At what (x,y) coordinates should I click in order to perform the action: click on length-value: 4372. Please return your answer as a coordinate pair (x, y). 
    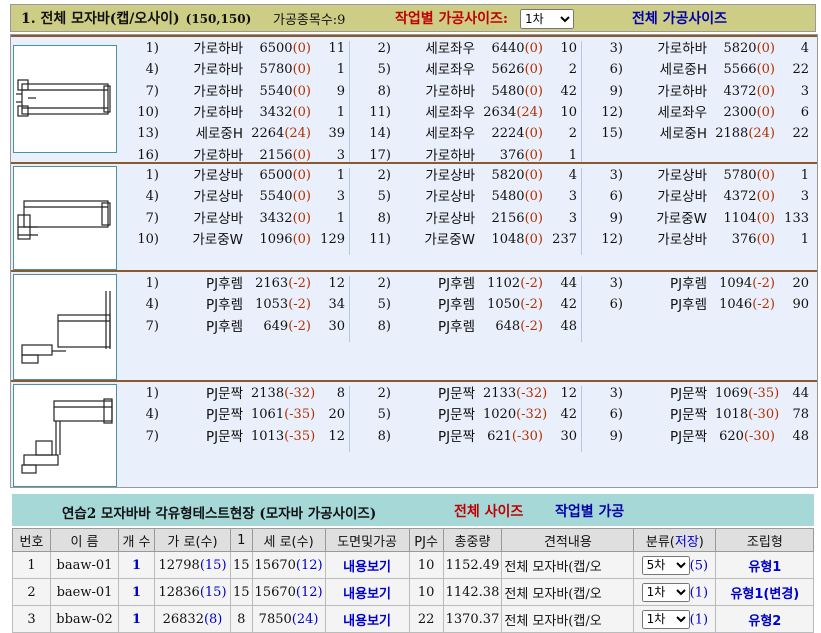
    Looking at the image, I should click on (740, 197).